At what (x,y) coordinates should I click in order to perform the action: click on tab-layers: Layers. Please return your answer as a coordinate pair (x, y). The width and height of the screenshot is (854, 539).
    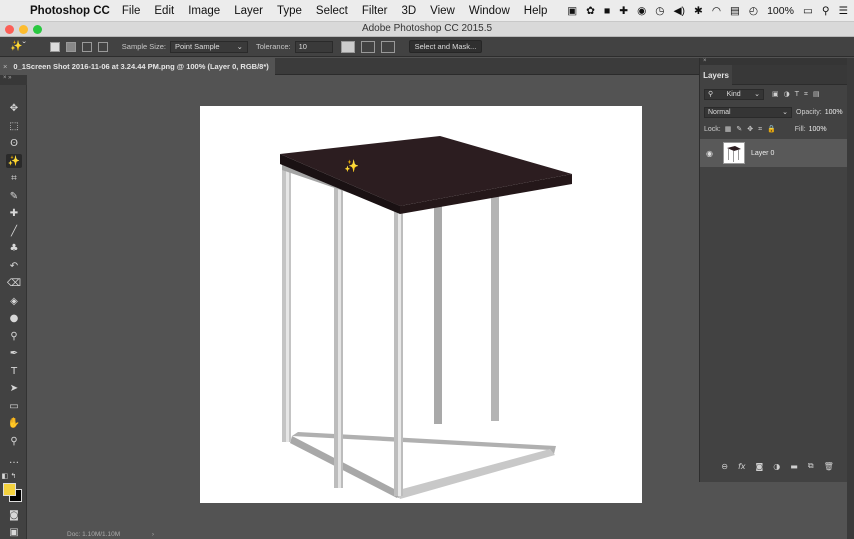
    Looking at the image, I should click on (716, 75).